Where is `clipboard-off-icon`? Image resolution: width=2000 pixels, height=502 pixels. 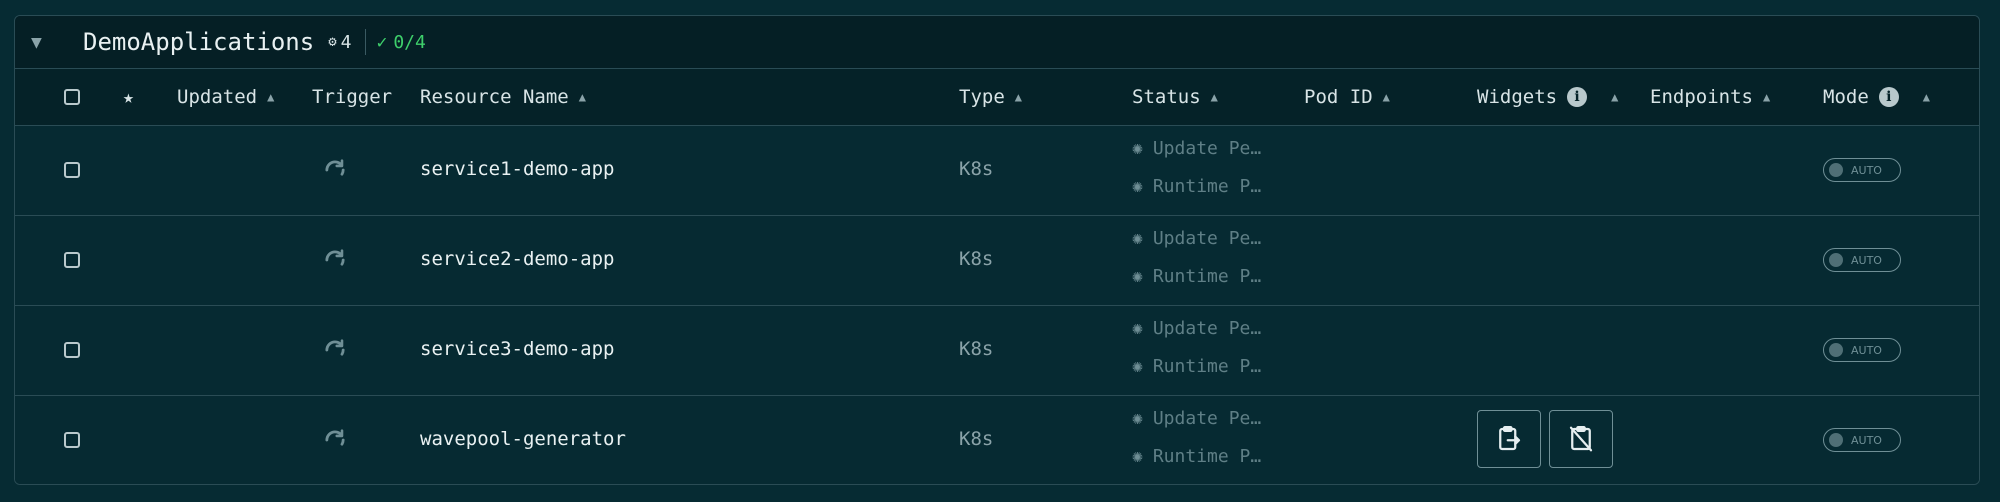 clipboard-off-icon is located at coordinates (1581, 439).